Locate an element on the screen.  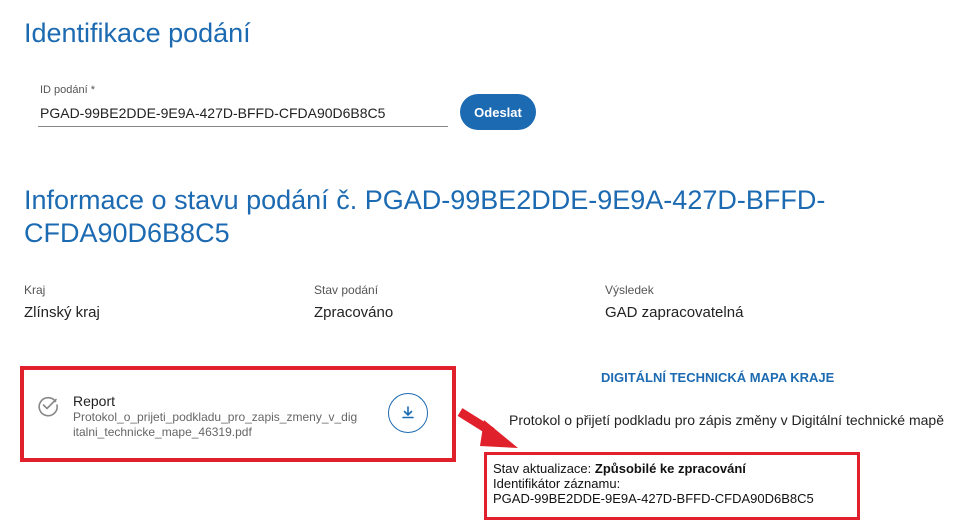
record-id-label: Identifikátor záznamu: is located at coordinates (557, 483).